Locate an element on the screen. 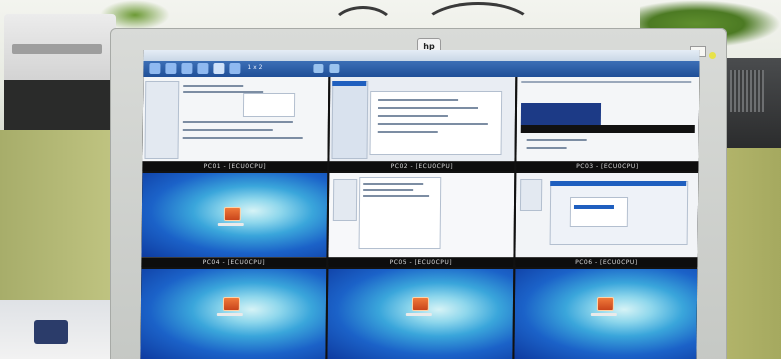 The width and height of the screenshot is (781, 359). pane-label: PC02 - [ECU0CPU] is located at coordinates (422, 166).